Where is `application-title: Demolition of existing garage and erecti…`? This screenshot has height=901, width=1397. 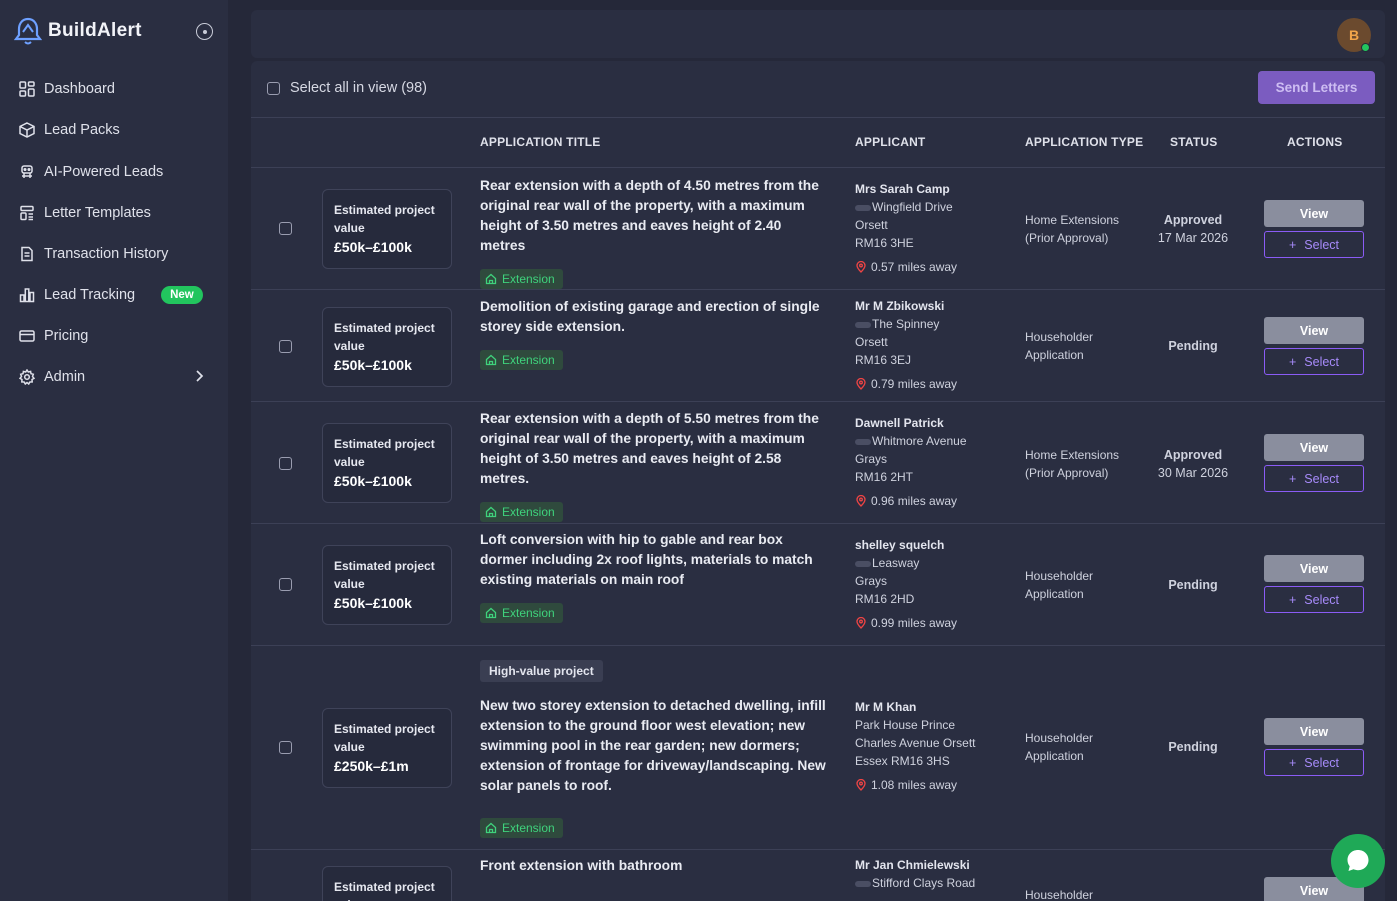
application-title: Demolition of existing garage and erecti… is located at coordinates (655, 317).